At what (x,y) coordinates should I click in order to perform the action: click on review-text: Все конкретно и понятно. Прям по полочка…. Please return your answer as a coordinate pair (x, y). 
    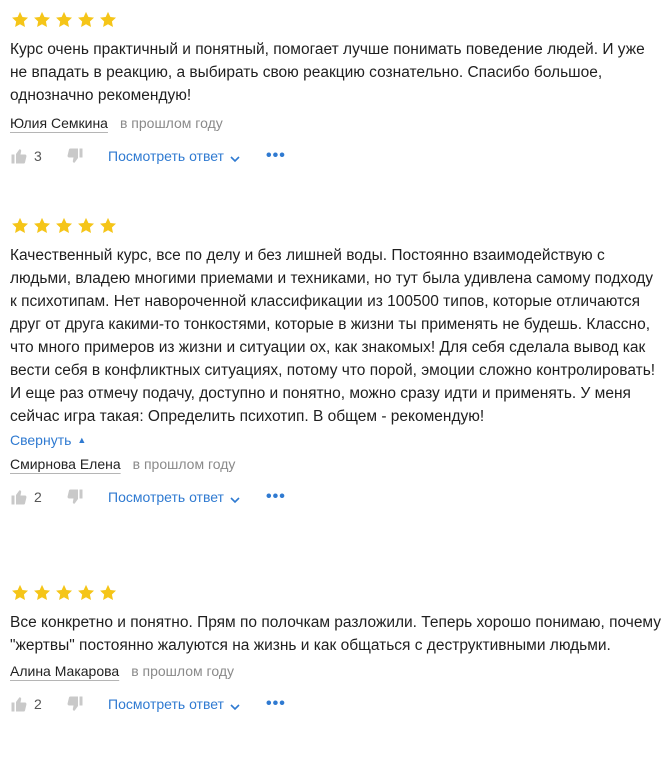
    Looking at the image, I should click on (336, 634).